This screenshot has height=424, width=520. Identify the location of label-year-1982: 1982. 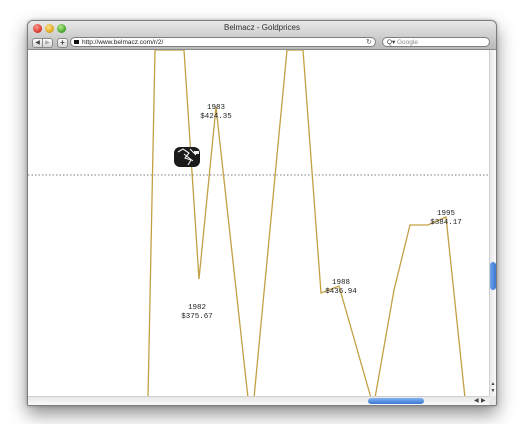
(196, 308).